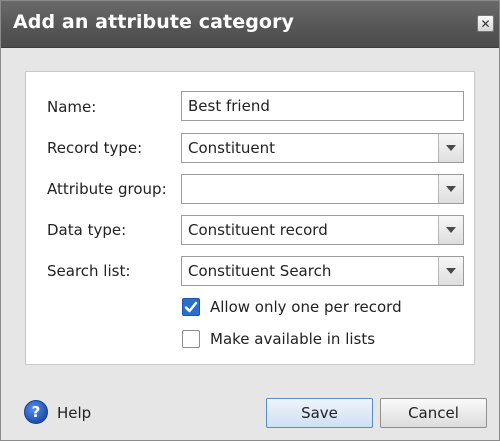 This screenshot has height=441, width=500. I want to click on allow-one-per-record-checkbox, so click(191, 307).